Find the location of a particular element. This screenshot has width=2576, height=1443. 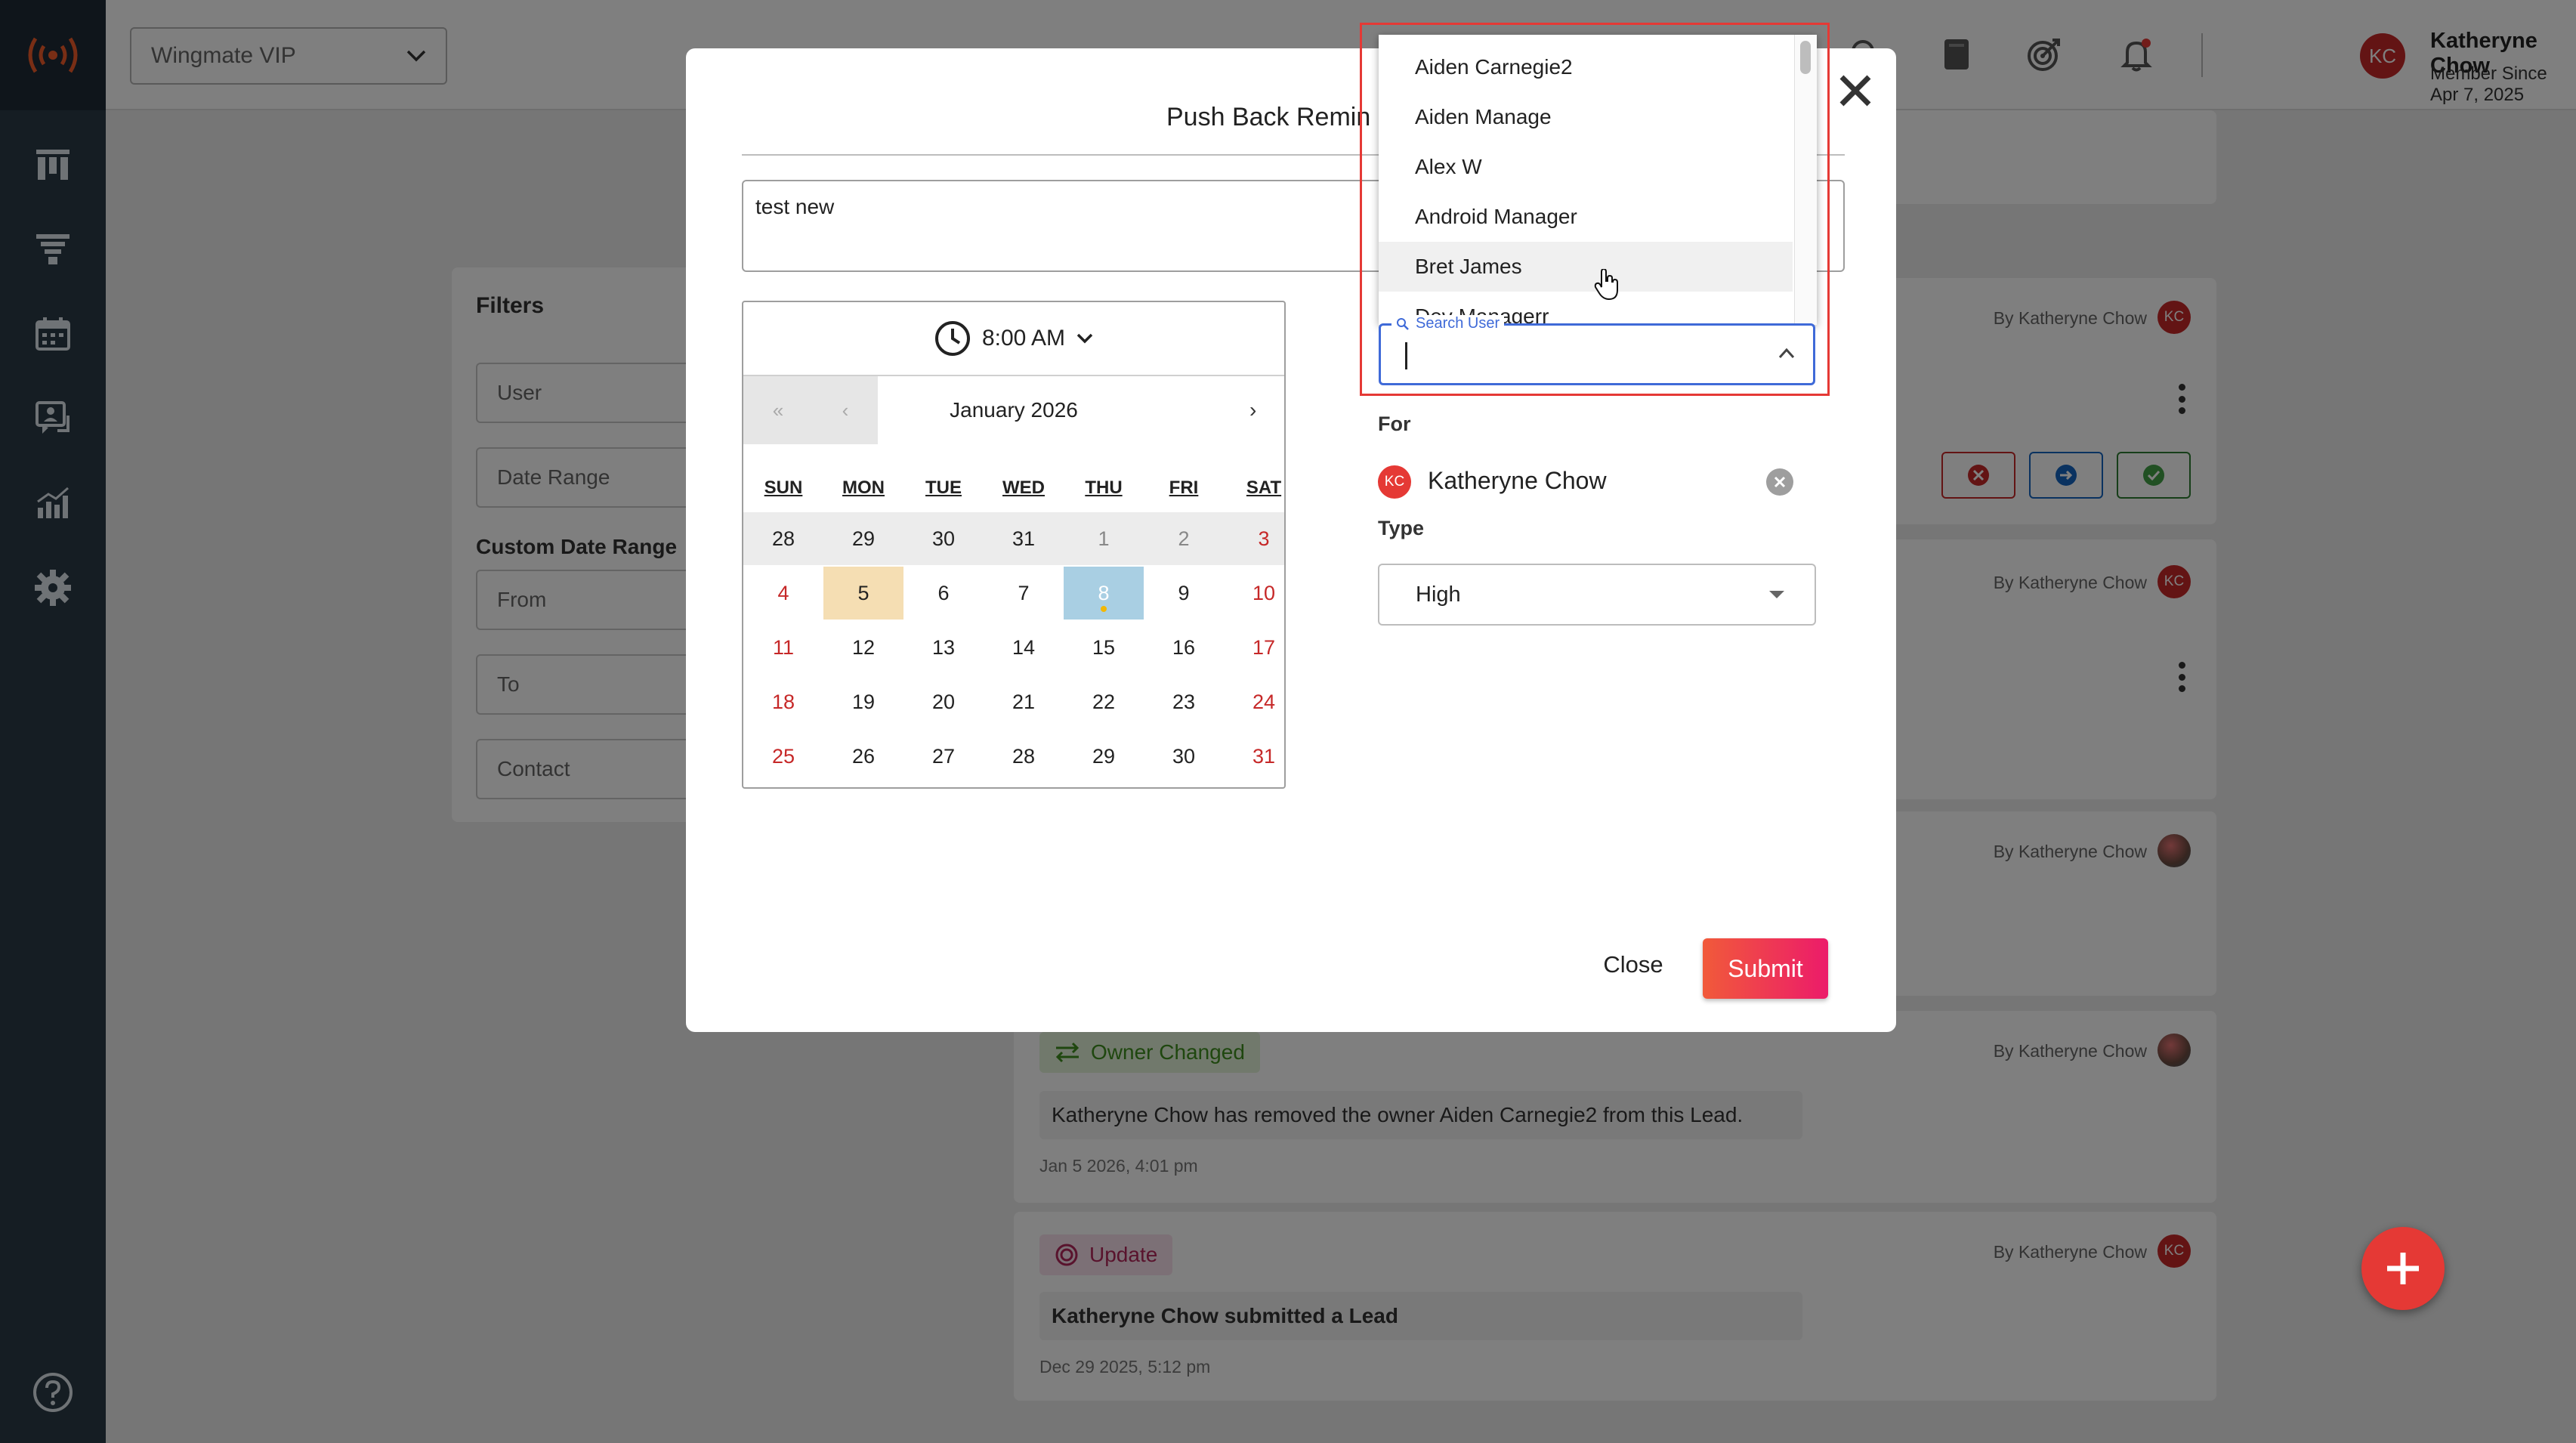

time-value: 8:00 AM is located at coordinates (1023, 339).